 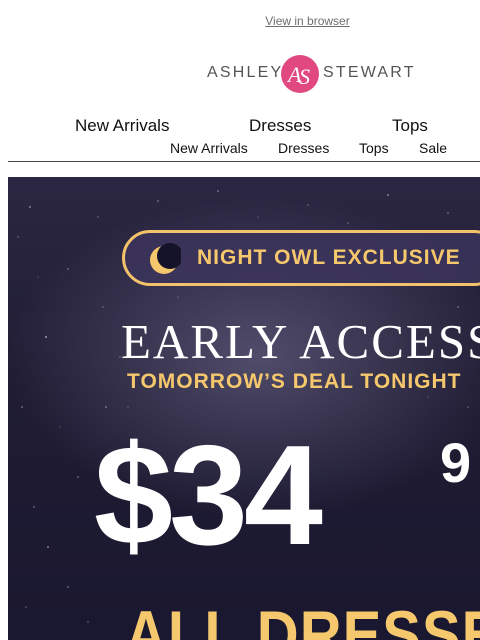 I want to click on subnav-dresses: Dresses, so click(x=303, y=148).